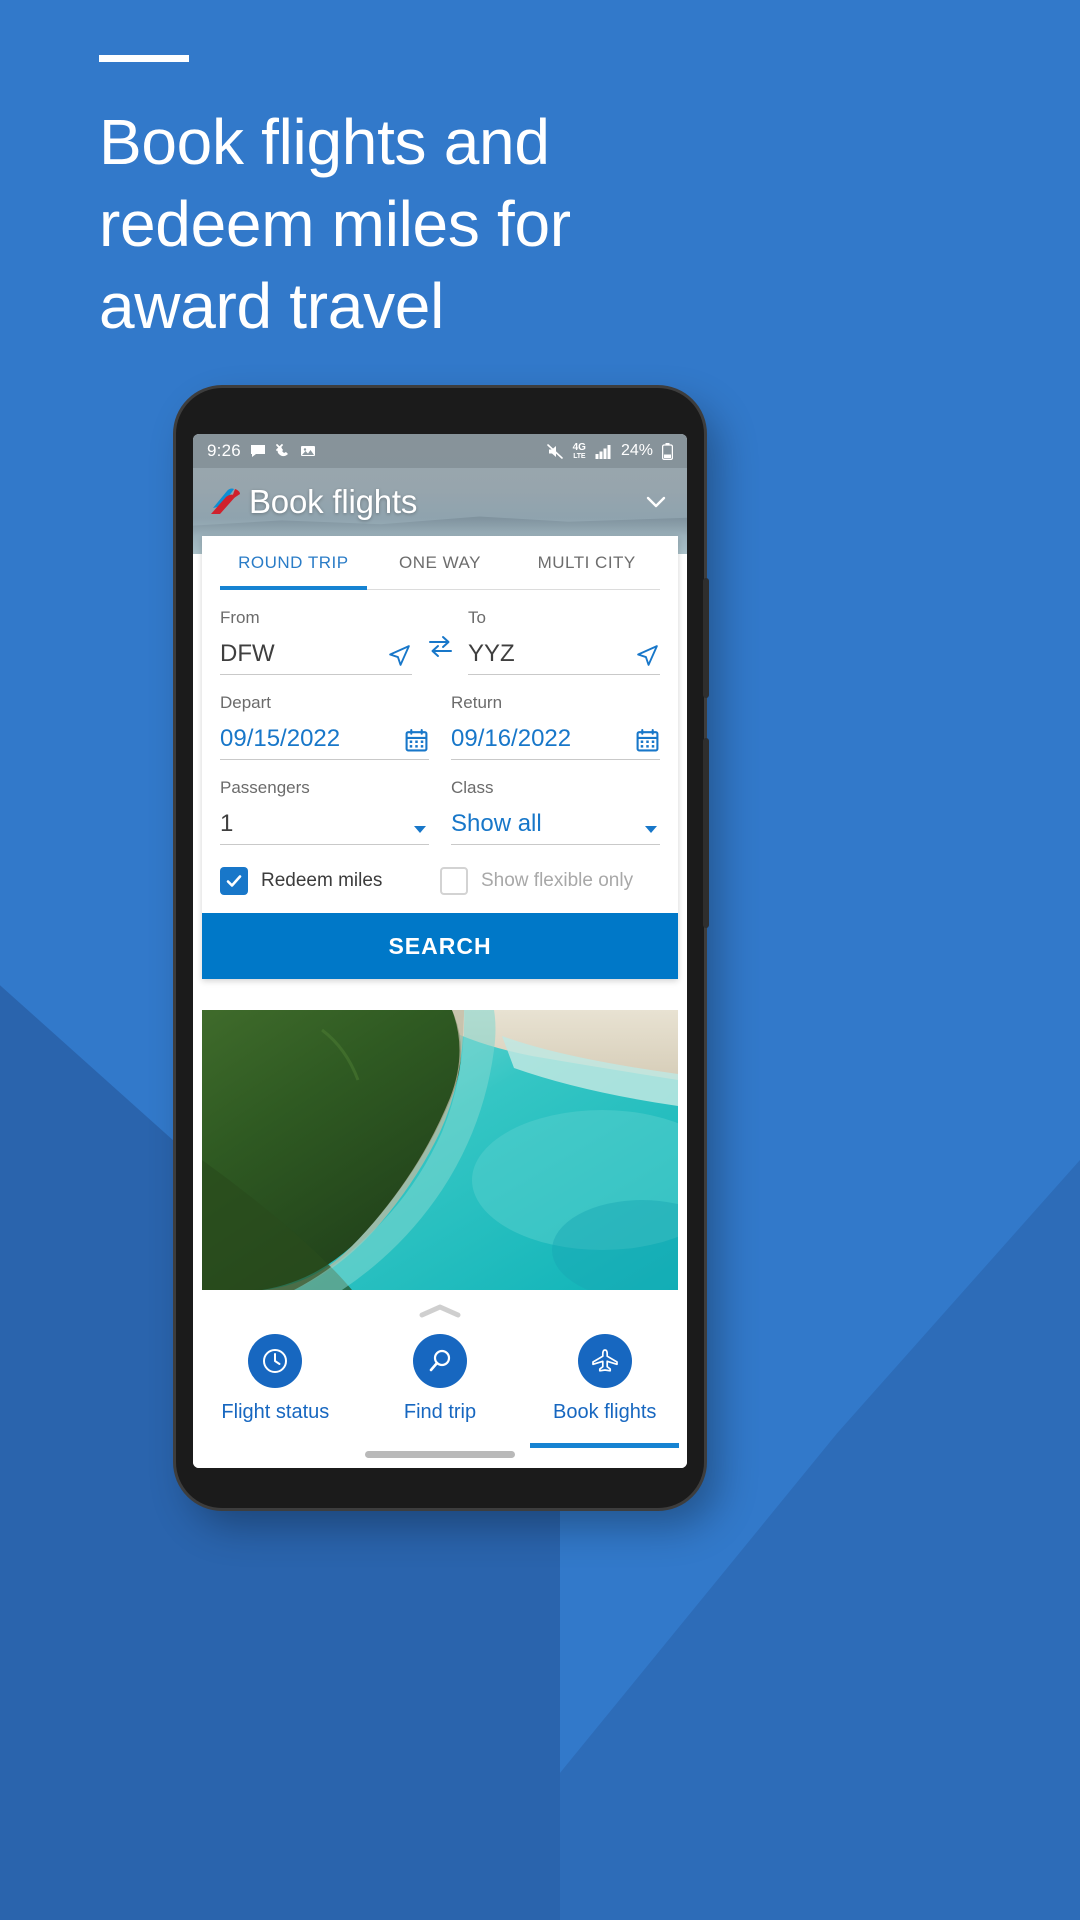 The image size is (1080, 1920). I want to click on passengers-class-row: Passengers 1 Class Show all, so click(440, 802).